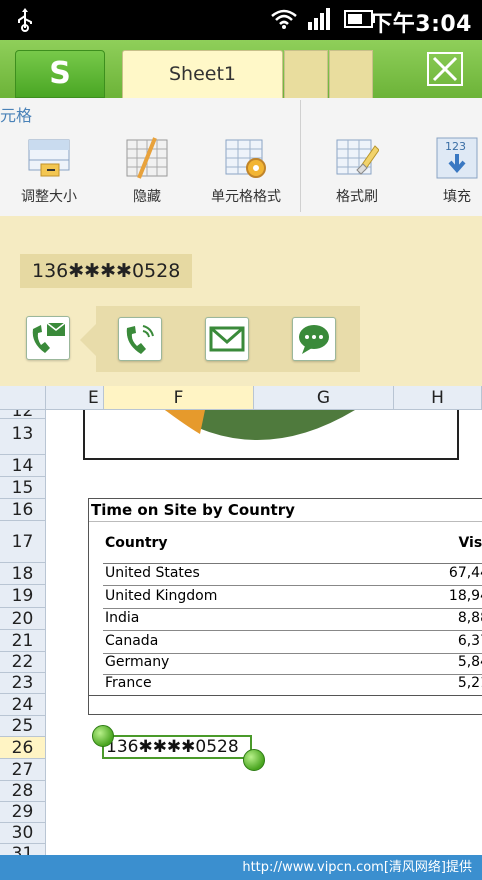 This screenshot has width=482, height=880. I want to click on app-logo-button: S, so click(60, 74).